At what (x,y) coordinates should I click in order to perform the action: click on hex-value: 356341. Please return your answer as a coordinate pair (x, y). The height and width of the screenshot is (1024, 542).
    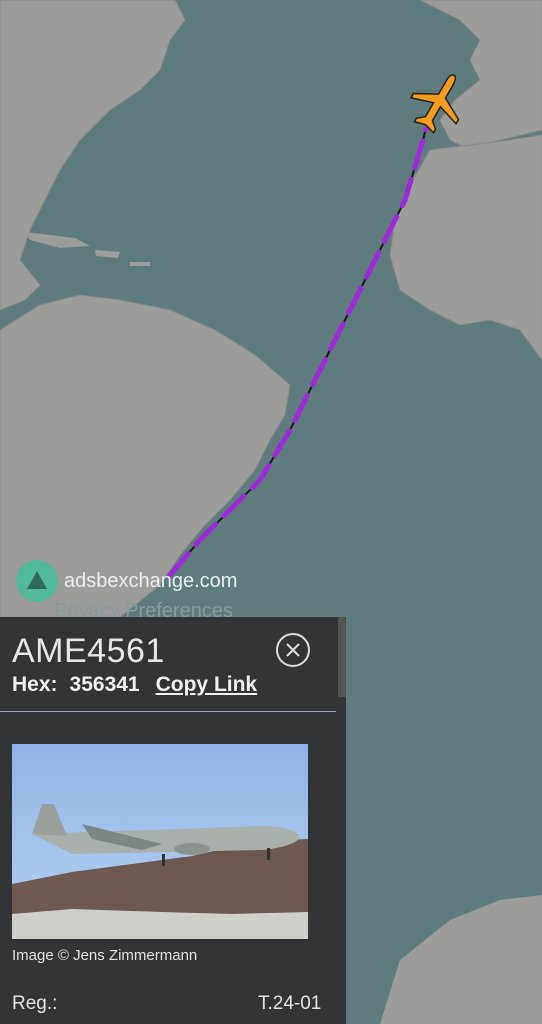
    Looking at the image, I should click on (104, 684).